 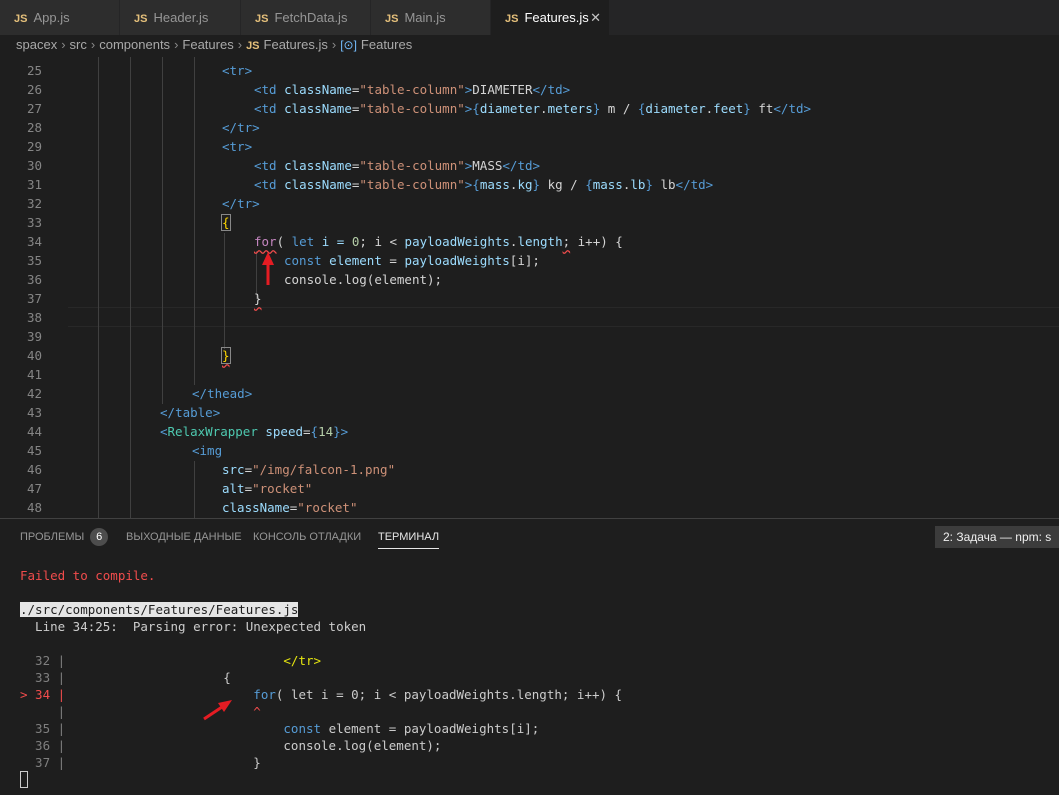 I want to click on breadcrumb-item-symbol: Features, so click(x=386, y=44).